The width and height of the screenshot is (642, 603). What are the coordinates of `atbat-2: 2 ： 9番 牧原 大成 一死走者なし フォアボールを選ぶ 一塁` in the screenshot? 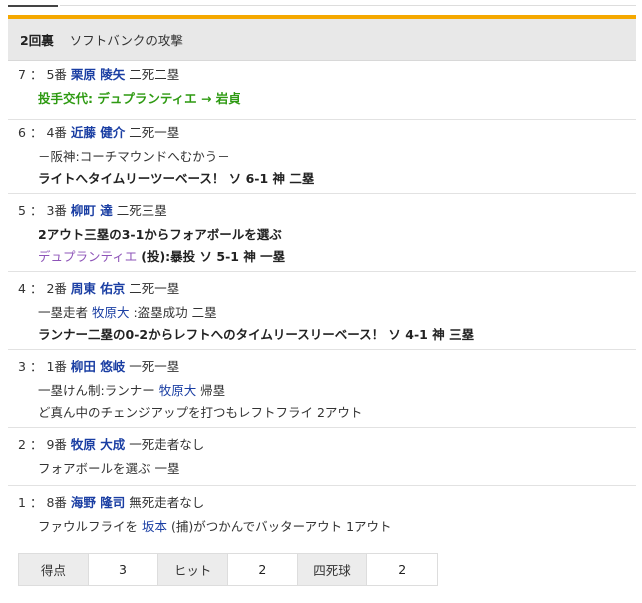 It's located at (322, 460).